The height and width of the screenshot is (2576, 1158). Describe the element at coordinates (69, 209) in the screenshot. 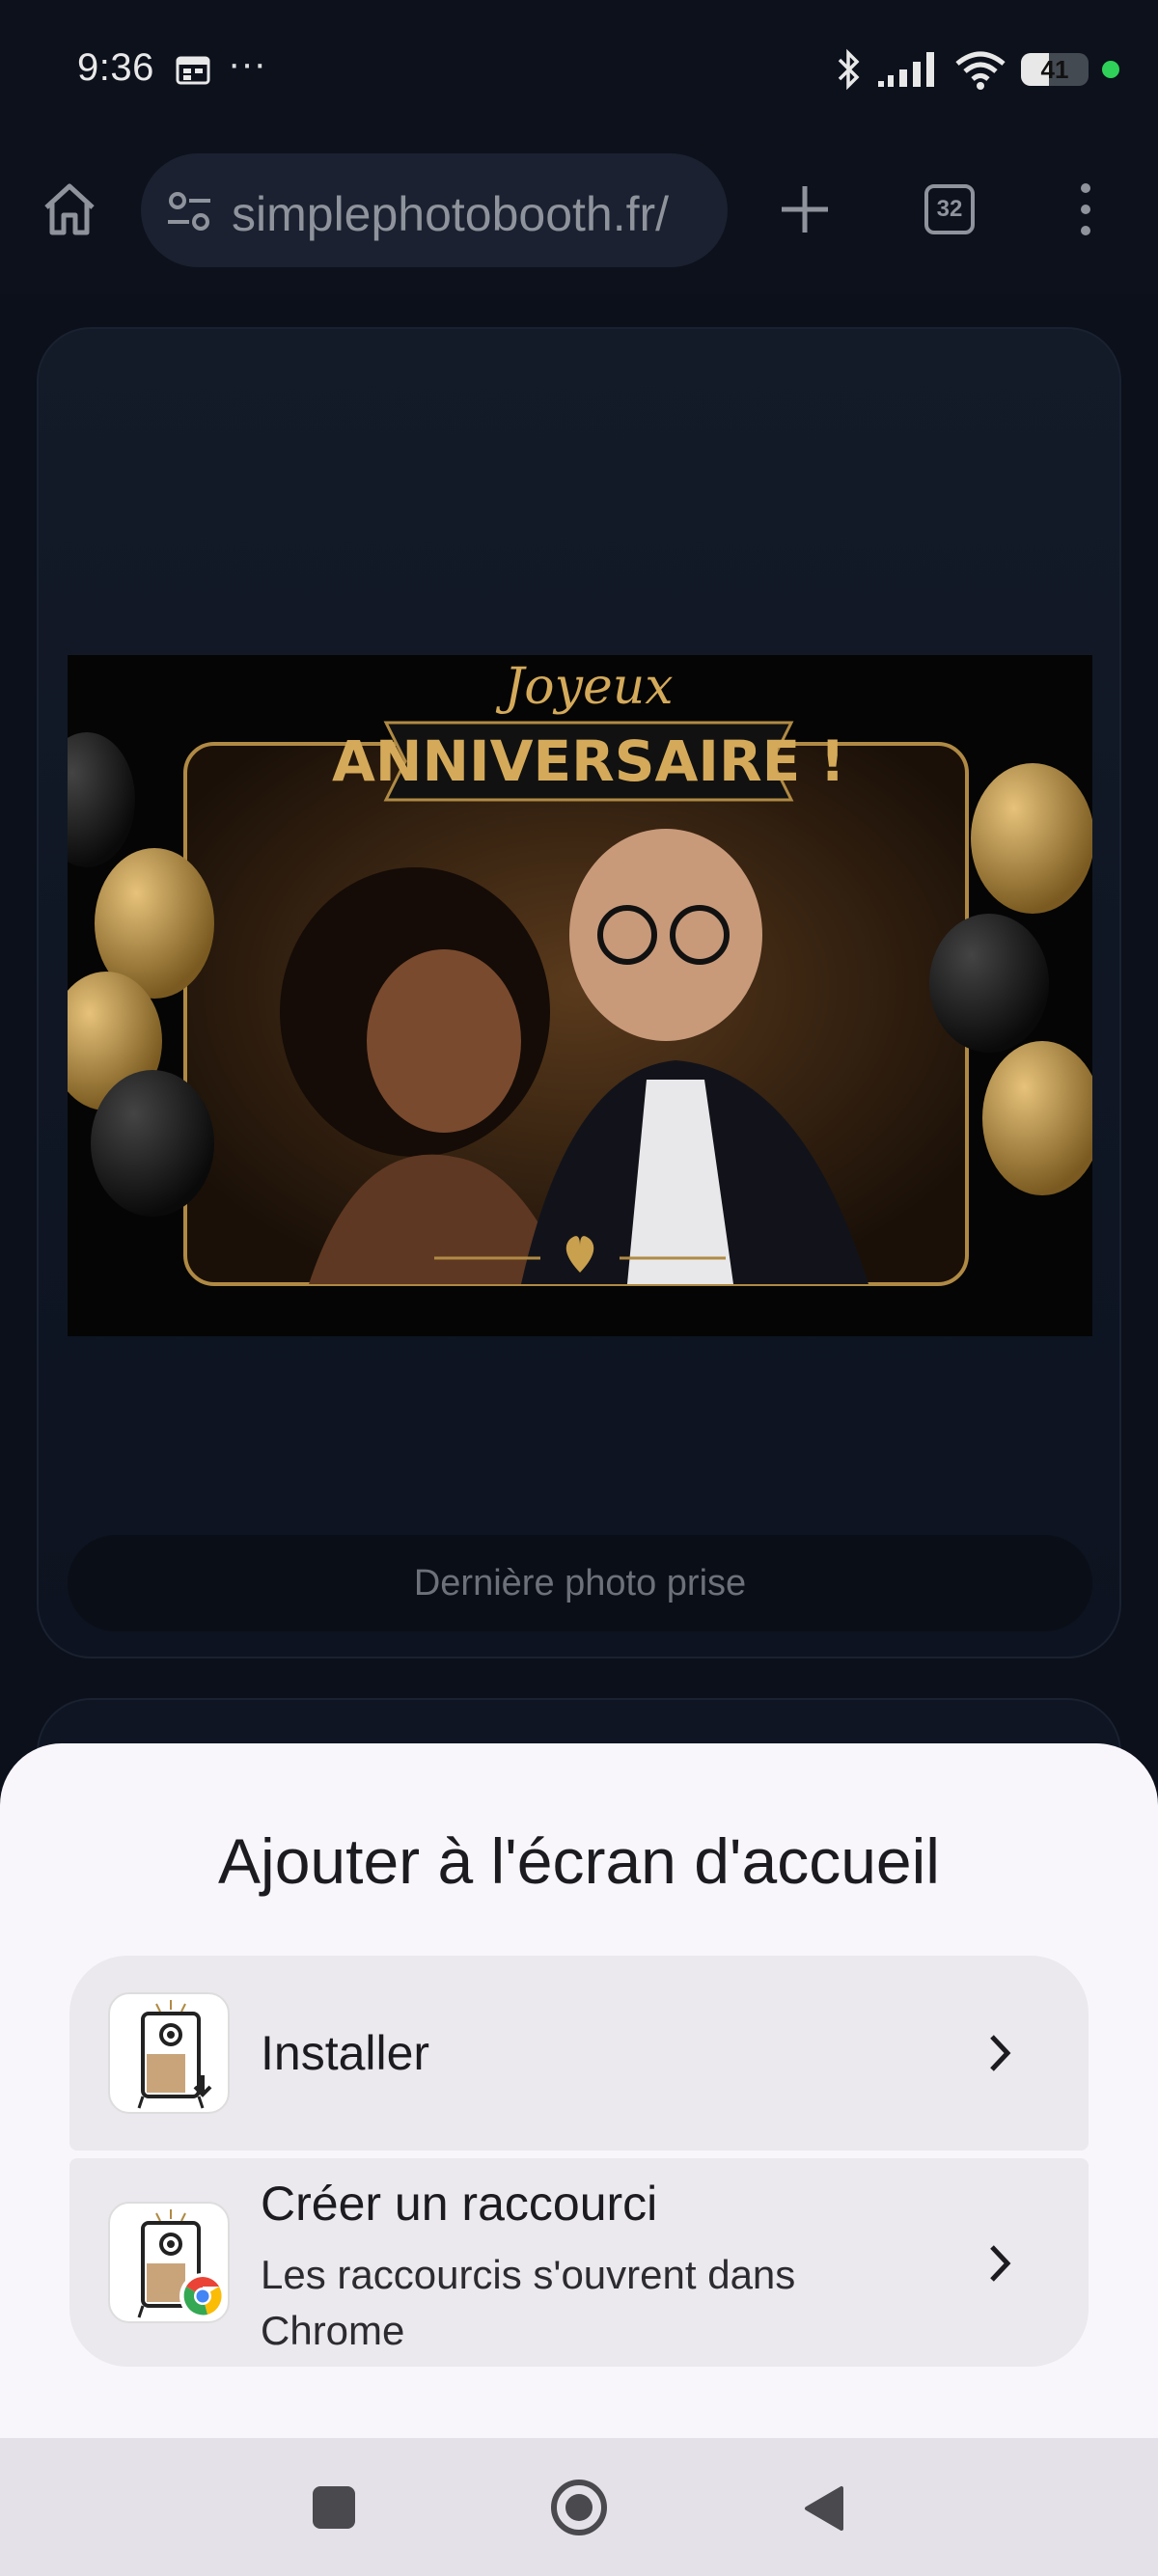

I see `home-icon` at that location.